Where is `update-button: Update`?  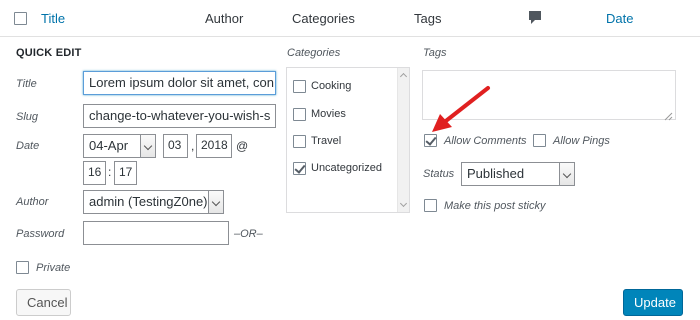 update-button: Update is located at coordinates (653, 302).